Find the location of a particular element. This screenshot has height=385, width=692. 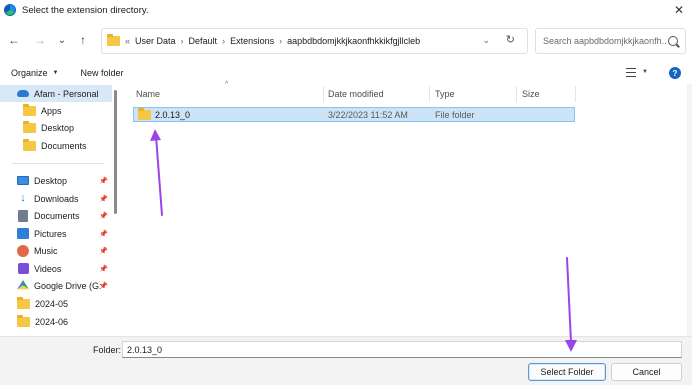

sidebar-item-apps: Apps is located at coordinates (56, 110).